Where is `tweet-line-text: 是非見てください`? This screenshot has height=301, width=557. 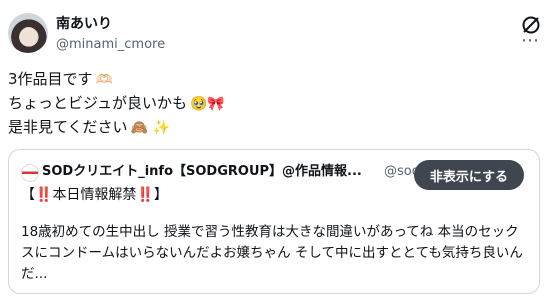 tweet-line-text: 是非見てください is located at coordinates (68, 127).